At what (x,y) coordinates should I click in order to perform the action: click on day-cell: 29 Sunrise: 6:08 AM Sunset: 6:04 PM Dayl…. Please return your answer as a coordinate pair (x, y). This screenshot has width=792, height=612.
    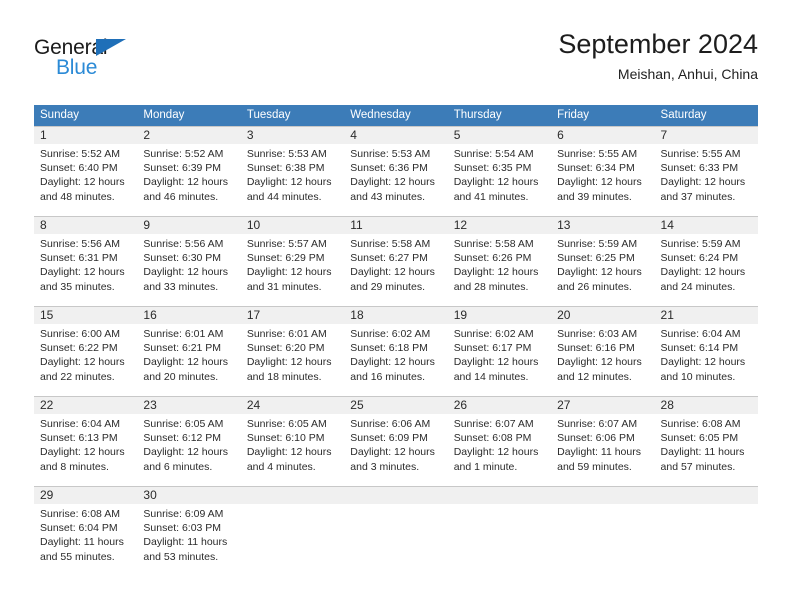
    Looking at the image, I should click on (86, 531).